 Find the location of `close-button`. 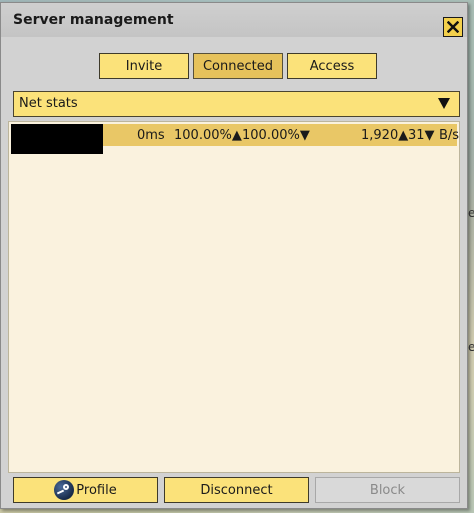

close-button is located at coordinates (453, 27).